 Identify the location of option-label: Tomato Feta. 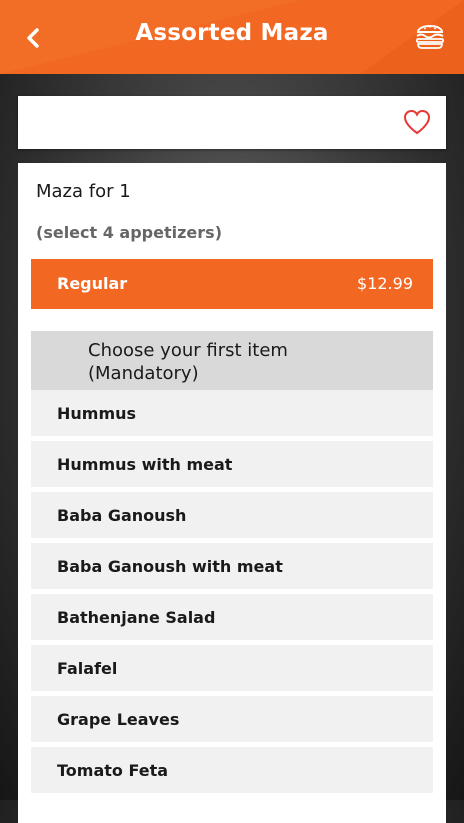
(113, 770).